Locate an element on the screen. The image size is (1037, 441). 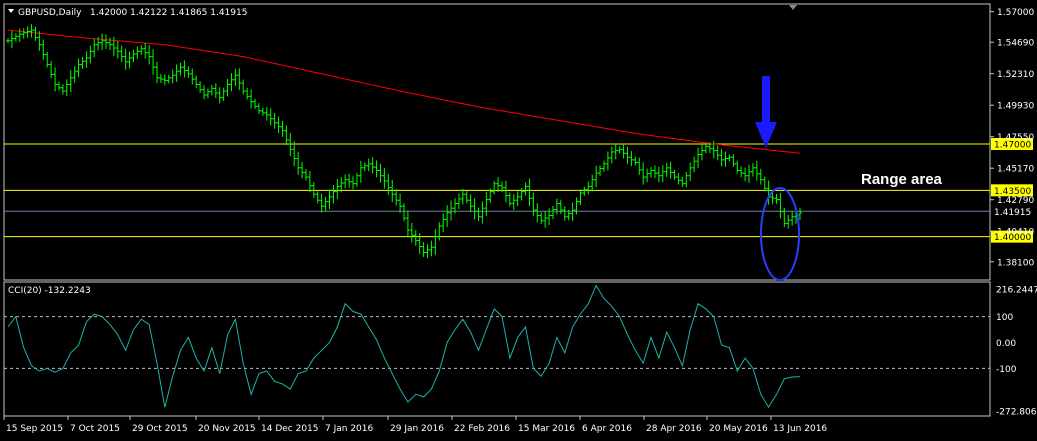
price-tick-label: 1.52310 is located at coordinates (1015, 75).